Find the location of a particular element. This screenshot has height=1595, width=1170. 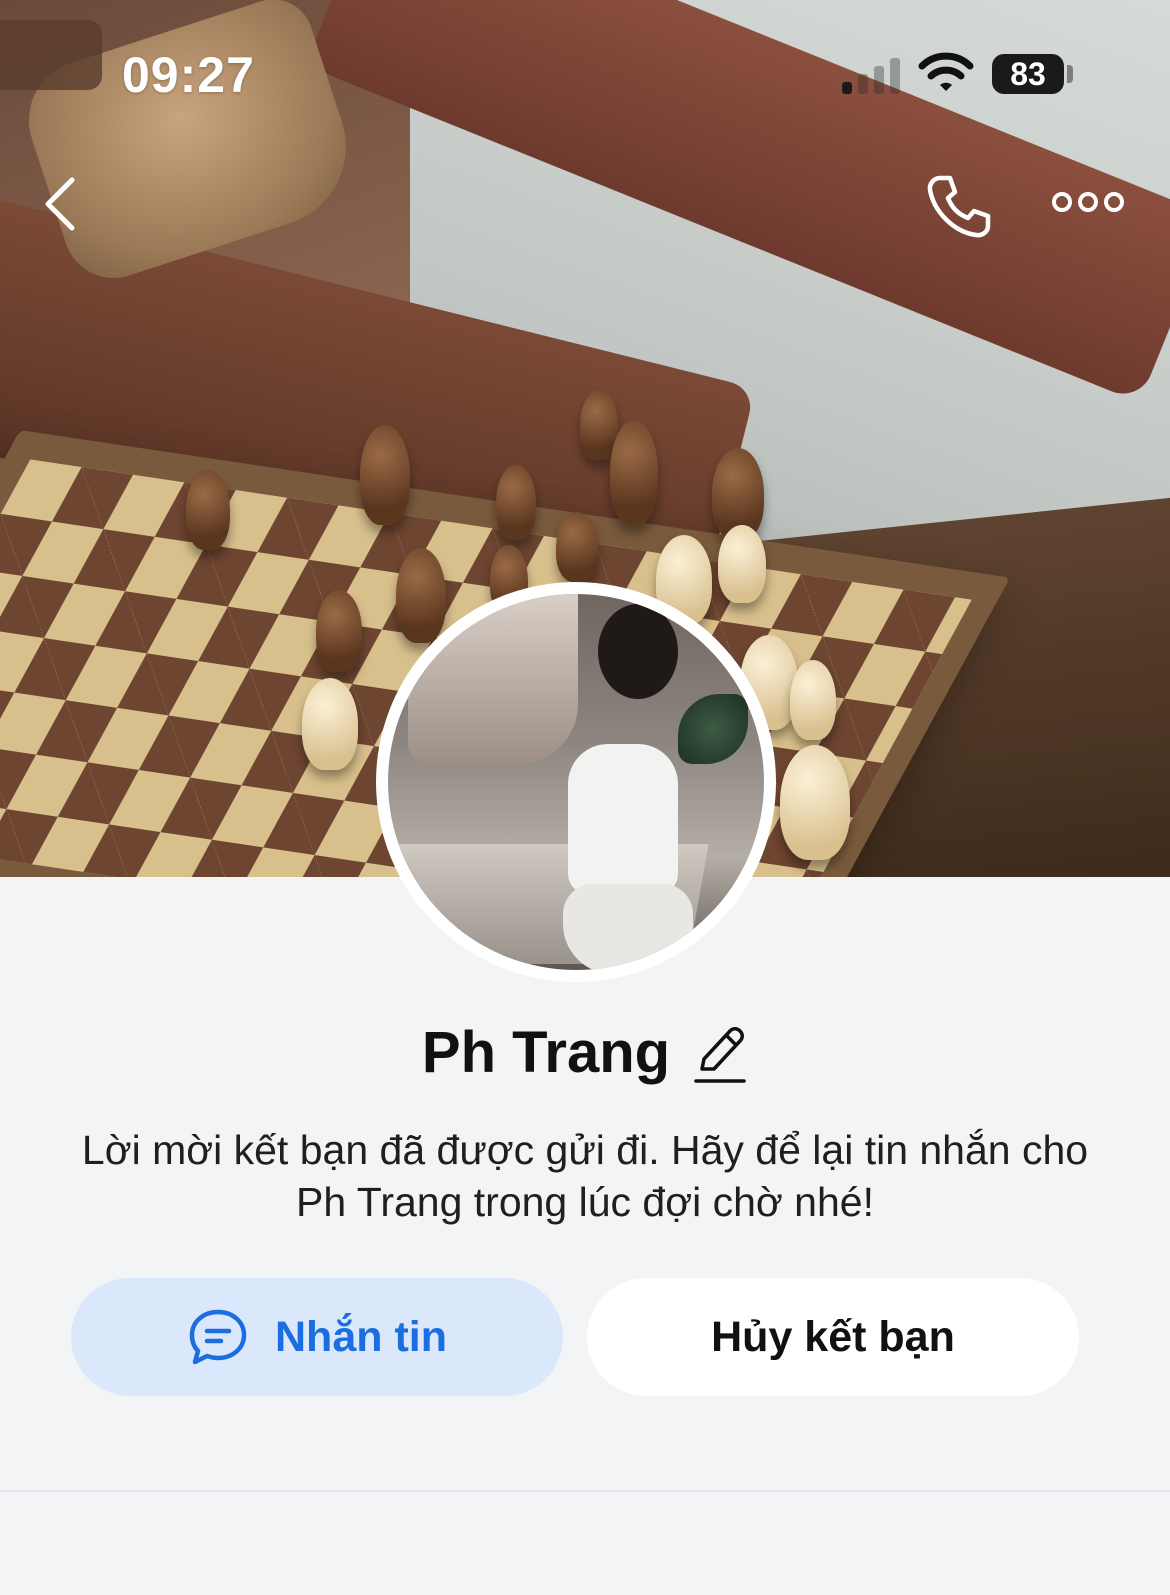

avatar-person-body is located at coordinates (623, 819).